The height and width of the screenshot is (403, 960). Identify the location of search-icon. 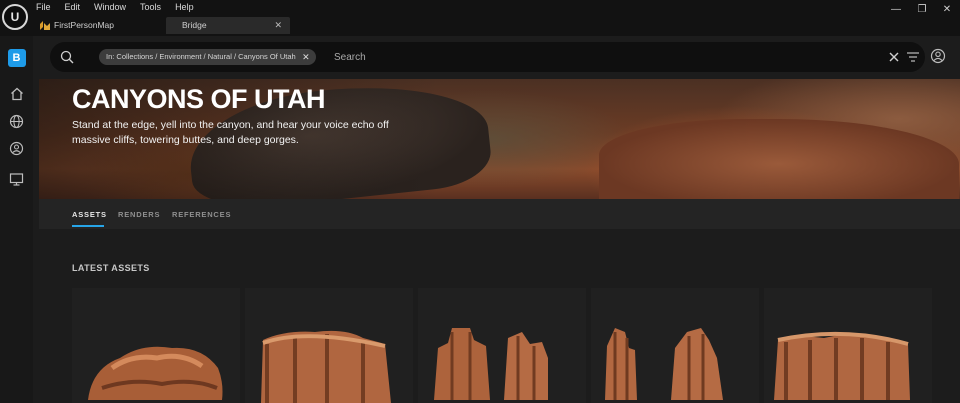
(67, 57).